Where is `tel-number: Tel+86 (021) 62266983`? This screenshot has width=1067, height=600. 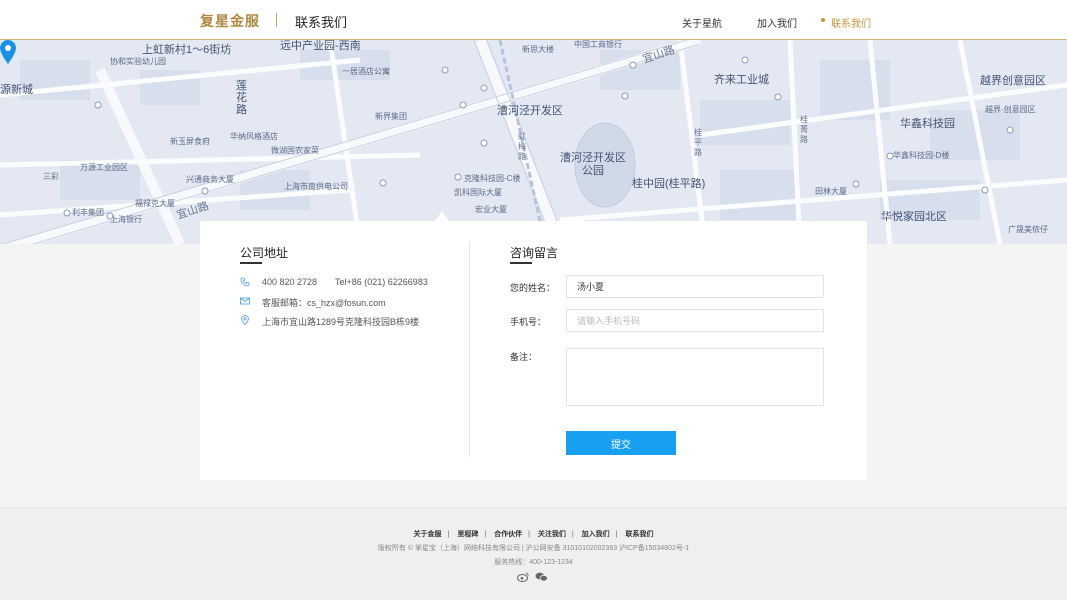 tel-number: Tel+86 (021) 62266983 is located at coordinates (381, 282).